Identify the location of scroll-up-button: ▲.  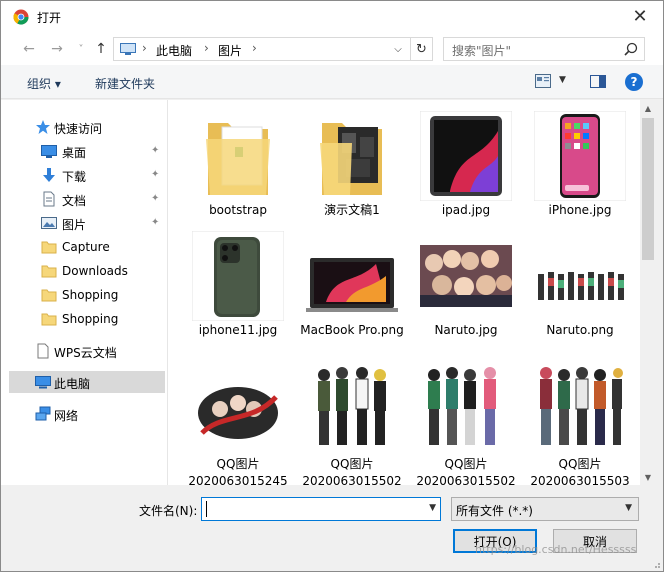
(648, 108).